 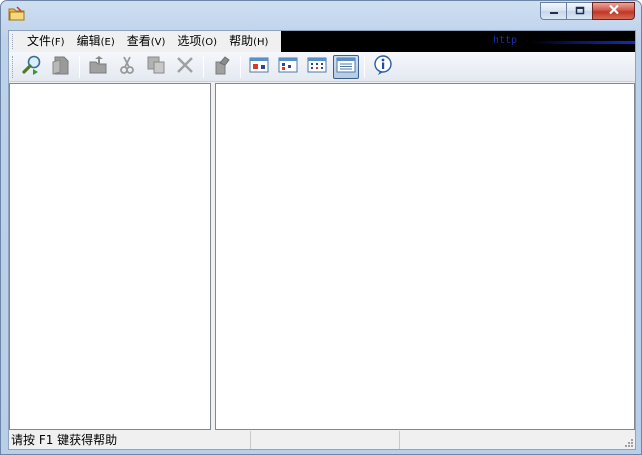 What do you see at coordinates (107, 42) in the screenshot?
I see `menu-edit-accel: (E)` at bounding box center [107, 42].